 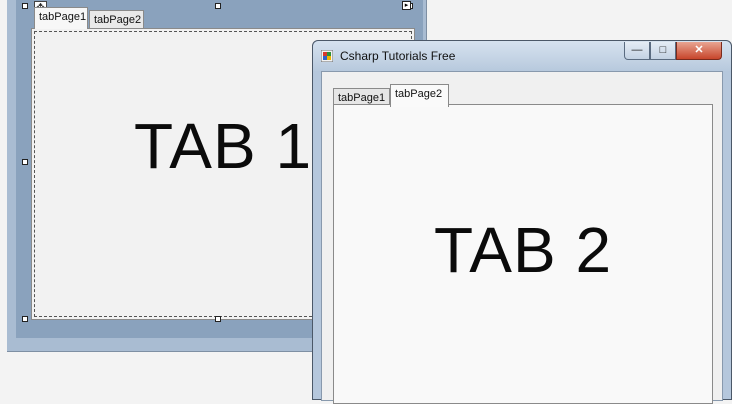 What do you see at coordinates (116, 19) in the screenshot?
I see `designer-tab-page2: tabPage2` at bounding box center [116, 19].